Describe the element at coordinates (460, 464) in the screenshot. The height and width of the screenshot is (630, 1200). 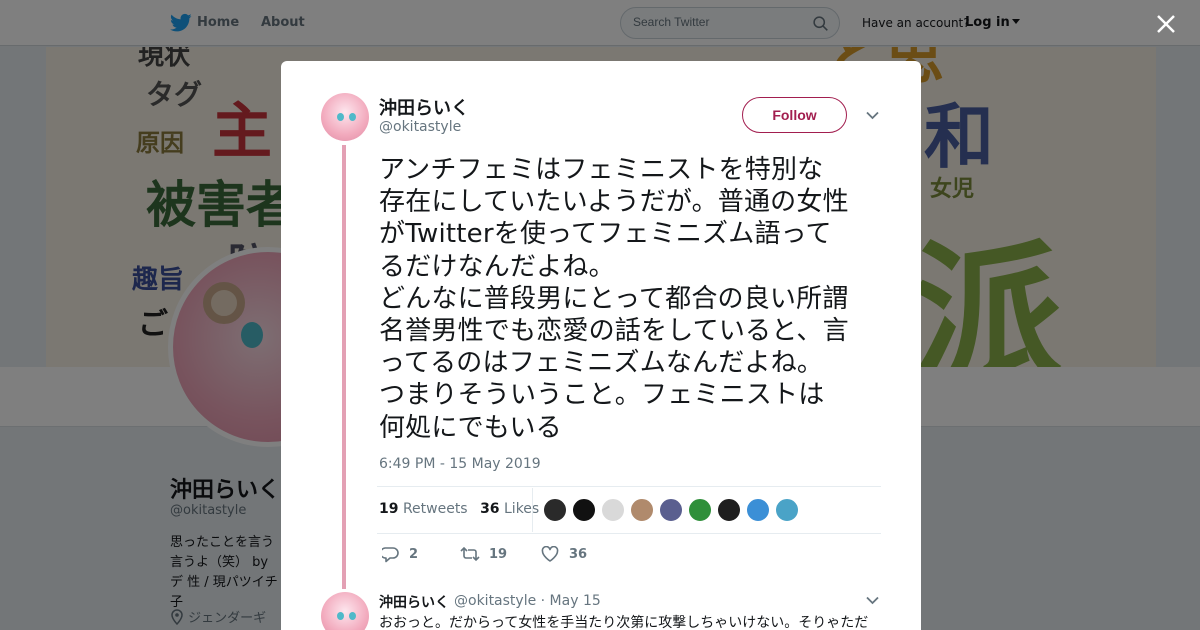
I see `tweet-timestamp: 6:49 PM - 15 May 2019` at that location.